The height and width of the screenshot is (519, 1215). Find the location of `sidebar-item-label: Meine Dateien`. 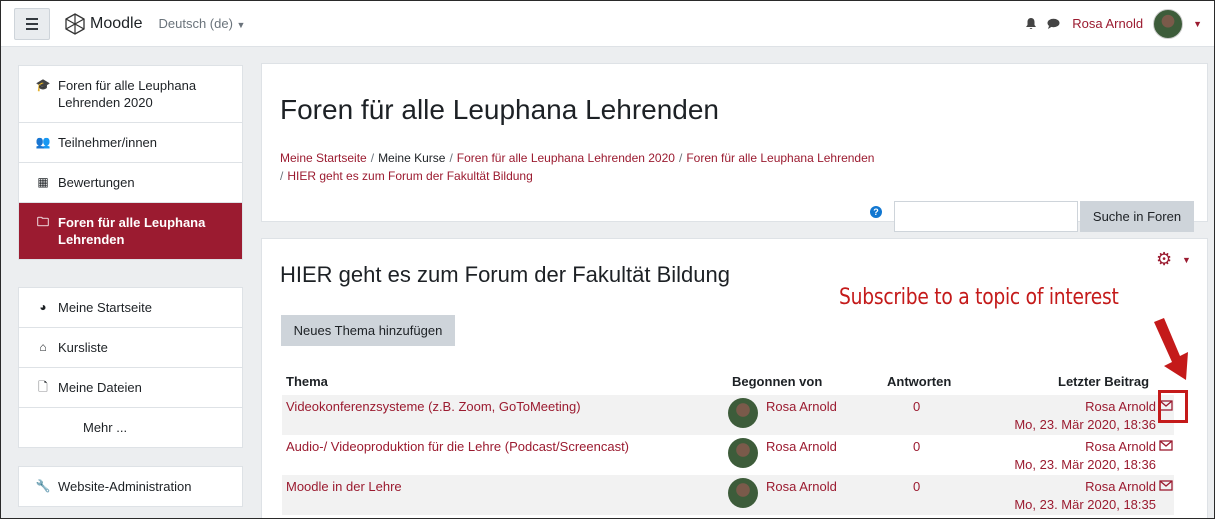

sidebar-item-label: Meine Dateien is located at coordinates (100, 387).